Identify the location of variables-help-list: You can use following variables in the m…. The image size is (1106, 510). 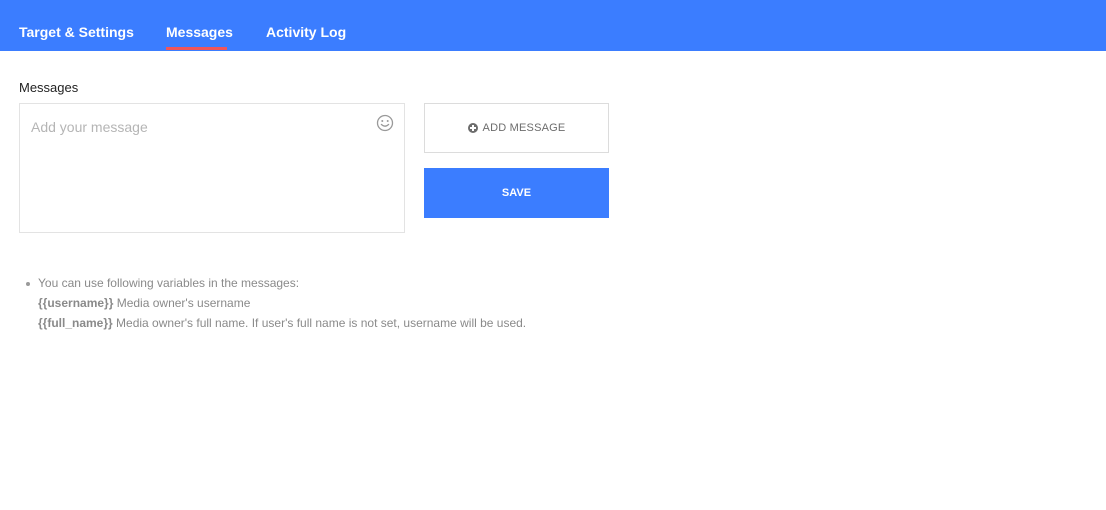
(275, 303).